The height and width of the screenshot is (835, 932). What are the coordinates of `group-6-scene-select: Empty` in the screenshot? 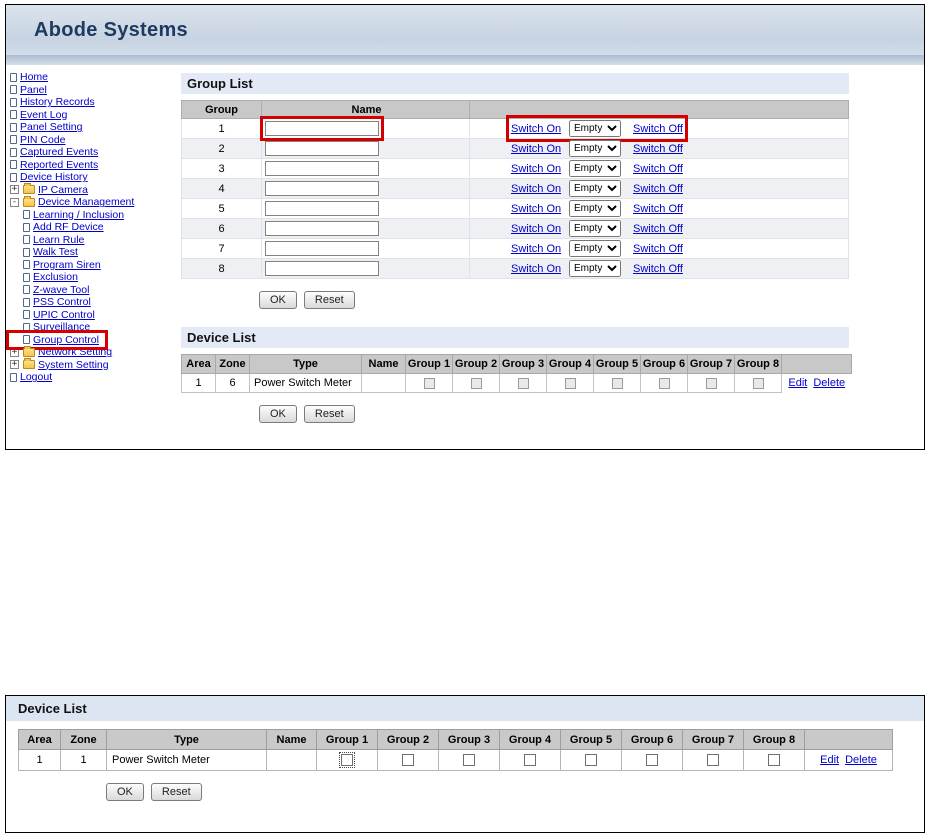 It's located at (595, 228).